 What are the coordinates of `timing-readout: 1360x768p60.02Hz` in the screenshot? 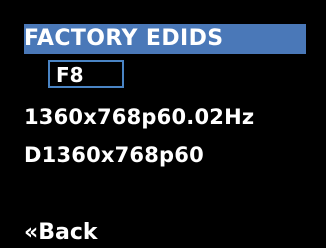 It's located at (139, 117).